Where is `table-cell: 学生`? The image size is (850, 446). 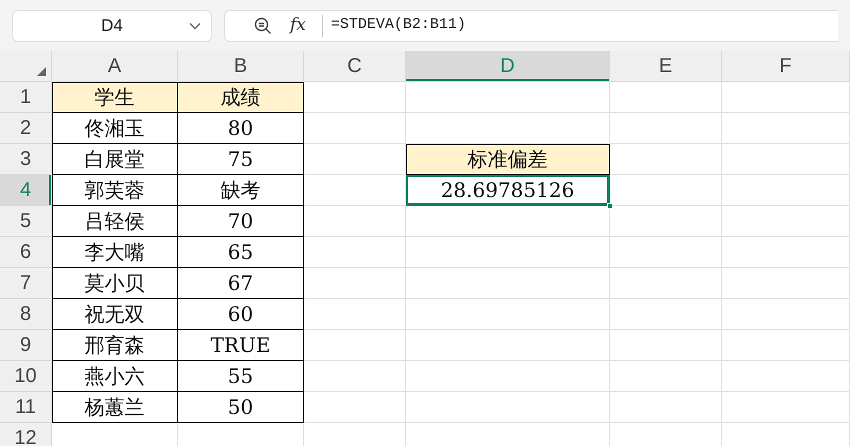
table-cell: 学生 is located at coordinates (115, 97).